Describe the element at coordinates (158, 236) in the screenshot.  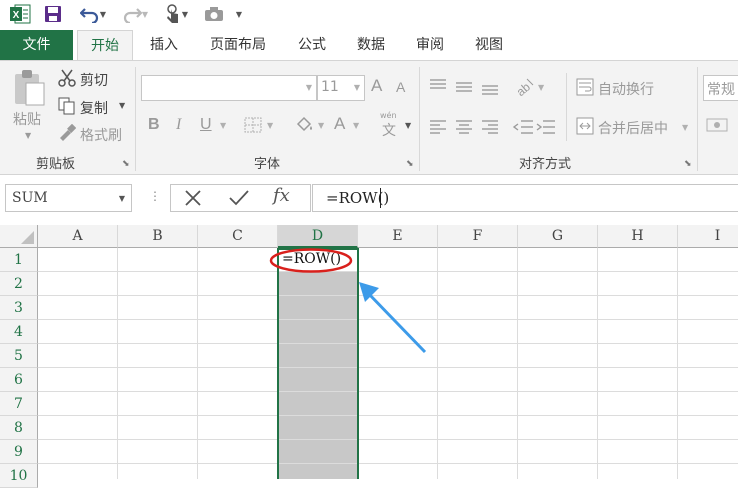
I see `column-header-b: B` at that location.